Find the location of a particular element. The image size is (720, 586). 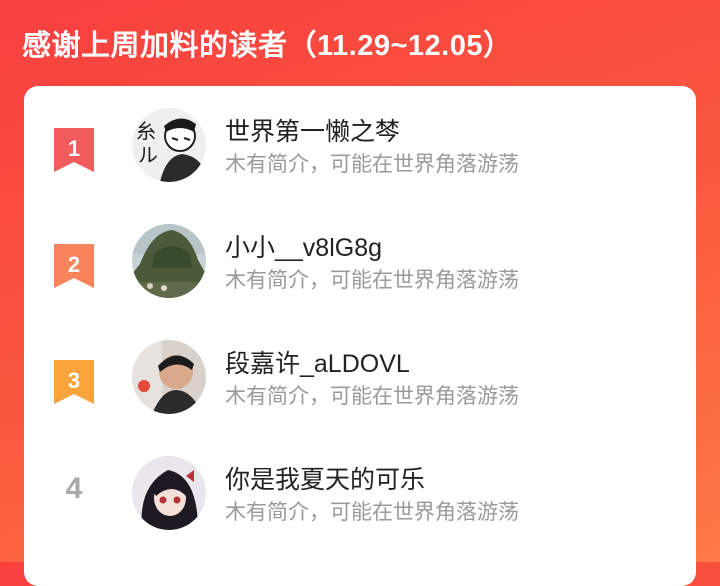

svg-text: ル is located at coordinates (148, 155).